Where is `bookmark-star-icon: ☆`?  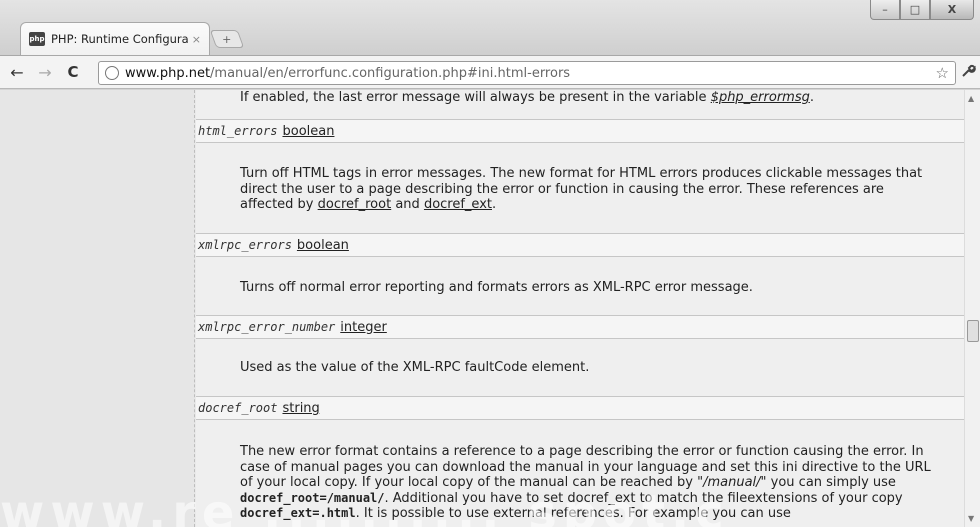 bookmark-star-icon: ☆ is located at coordinates (942, 73).